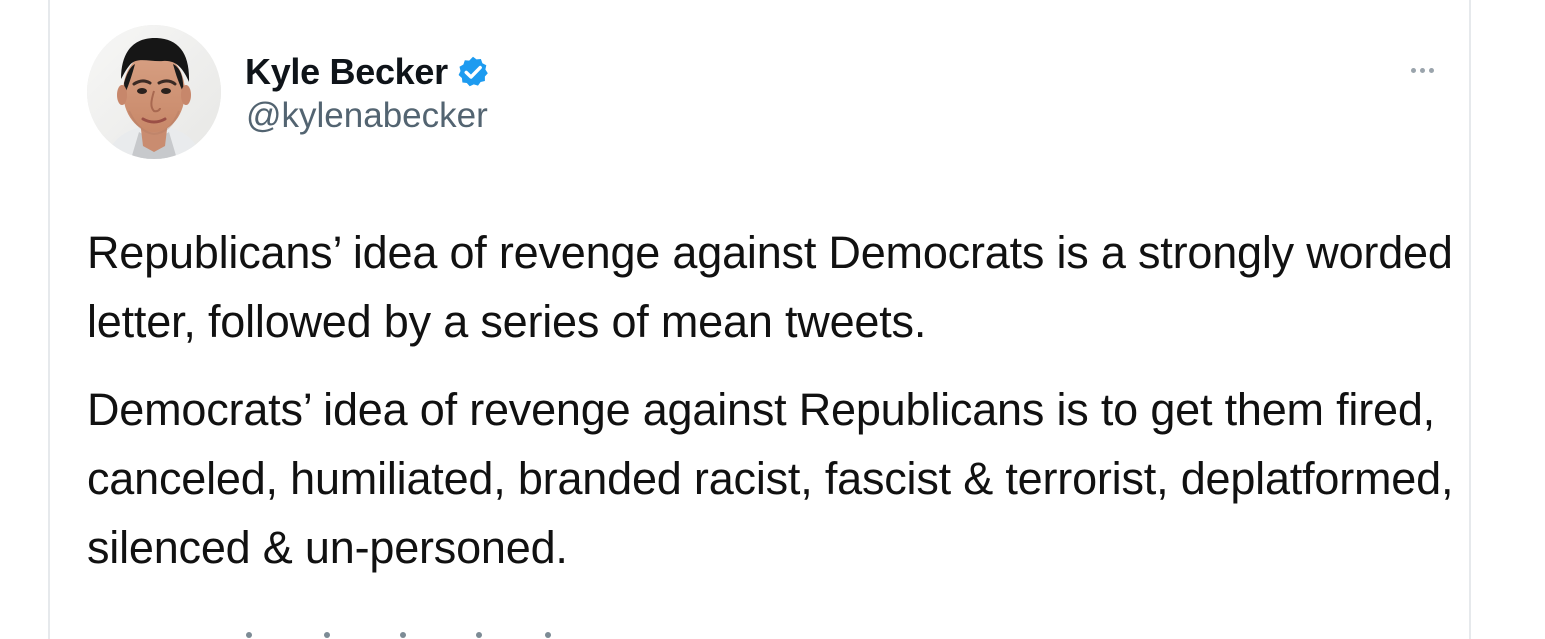 The width and height of the screenshot is (1545, 639). Describe the element at coordinates (473, 71) in the screenshot. I see `verified-badge-icon` at that location.